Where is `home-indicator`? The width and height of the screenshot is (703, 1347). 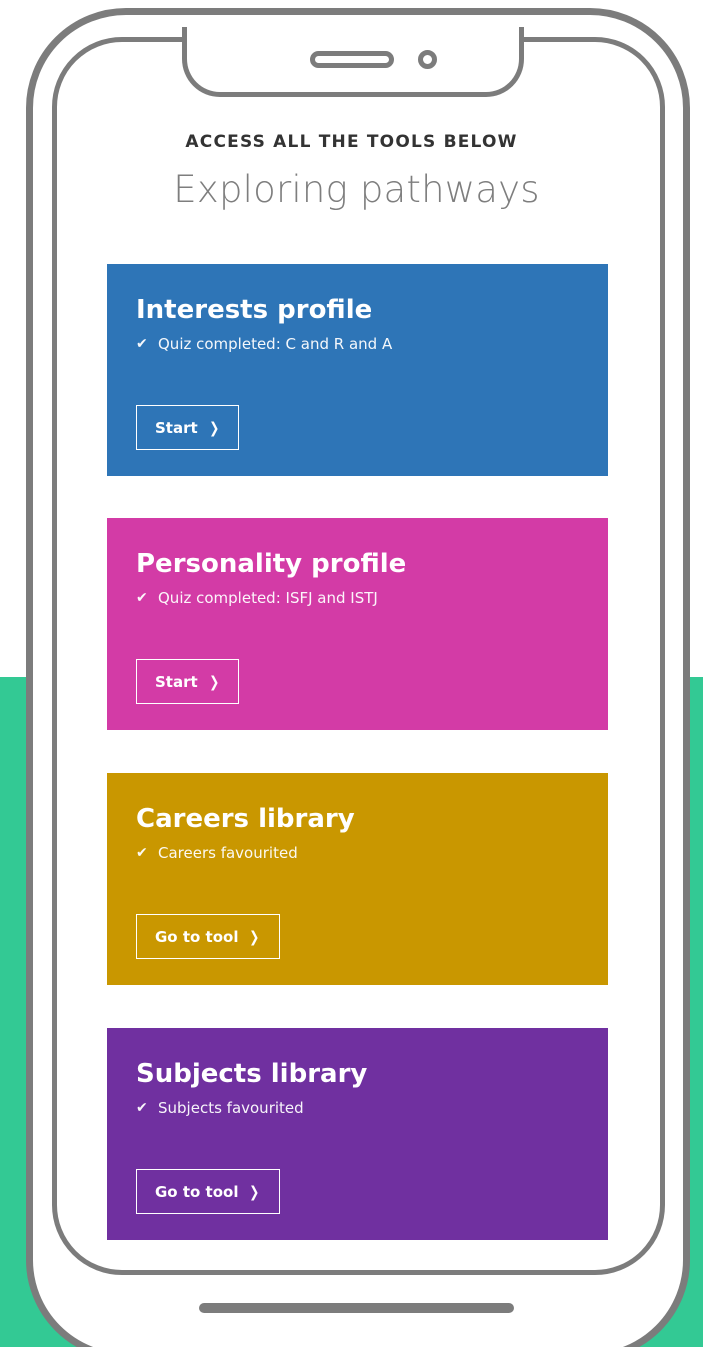
home-indicator is located at coordinates (356, 1308).